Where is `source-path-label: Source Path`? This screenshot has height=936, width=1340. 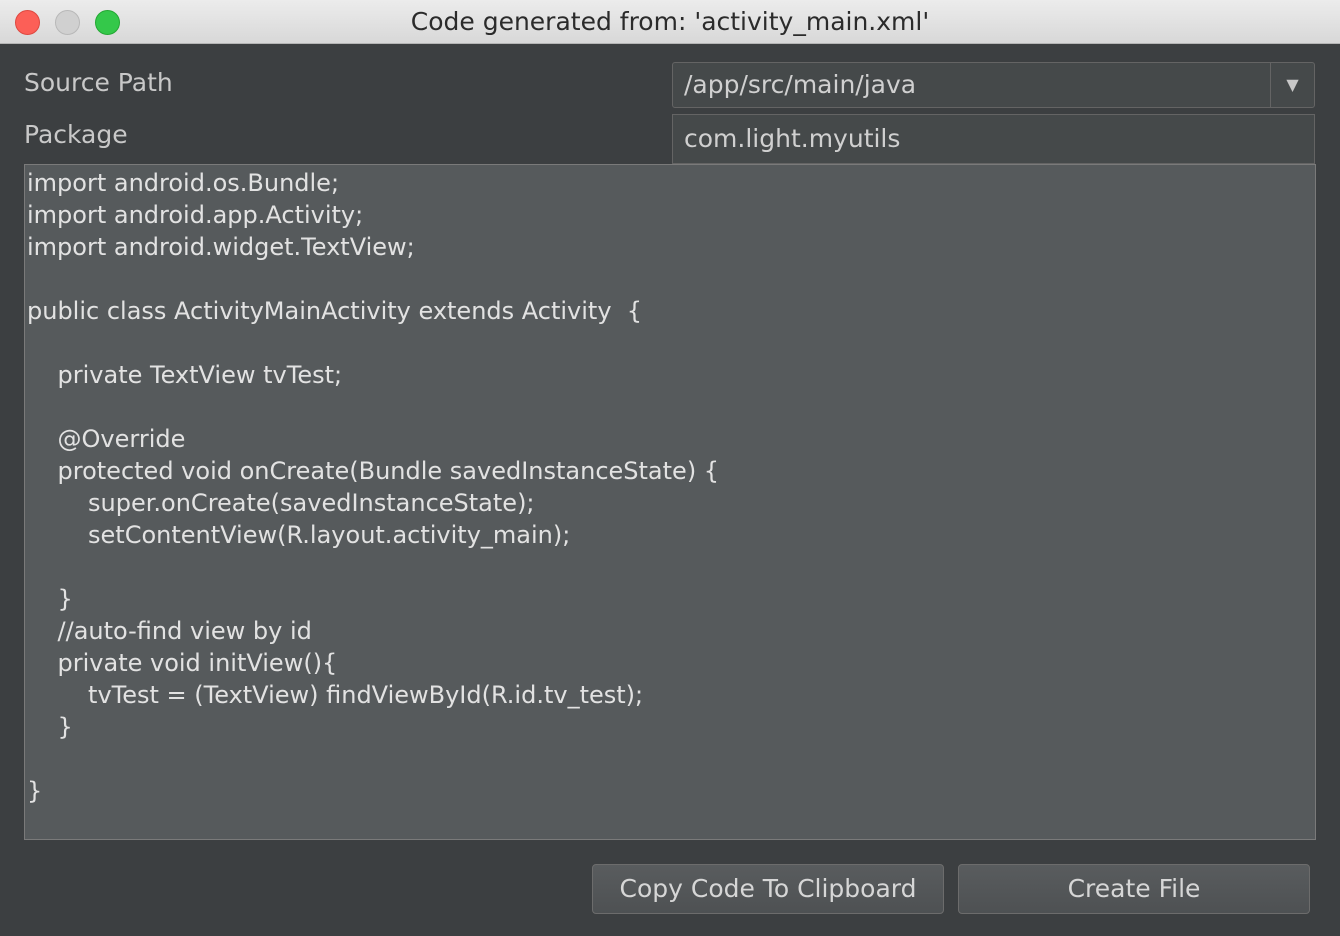 source-path-label: Source Path is located at coordinates (98, 82).